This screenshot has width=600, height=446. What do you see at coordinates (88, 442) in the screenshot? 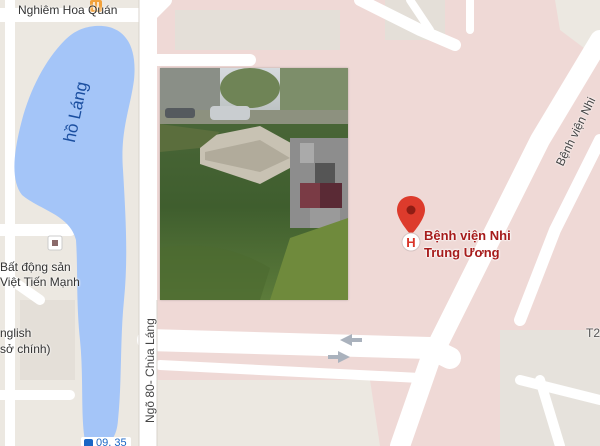
I see `bus-icon` at bounding box center [88, 442].